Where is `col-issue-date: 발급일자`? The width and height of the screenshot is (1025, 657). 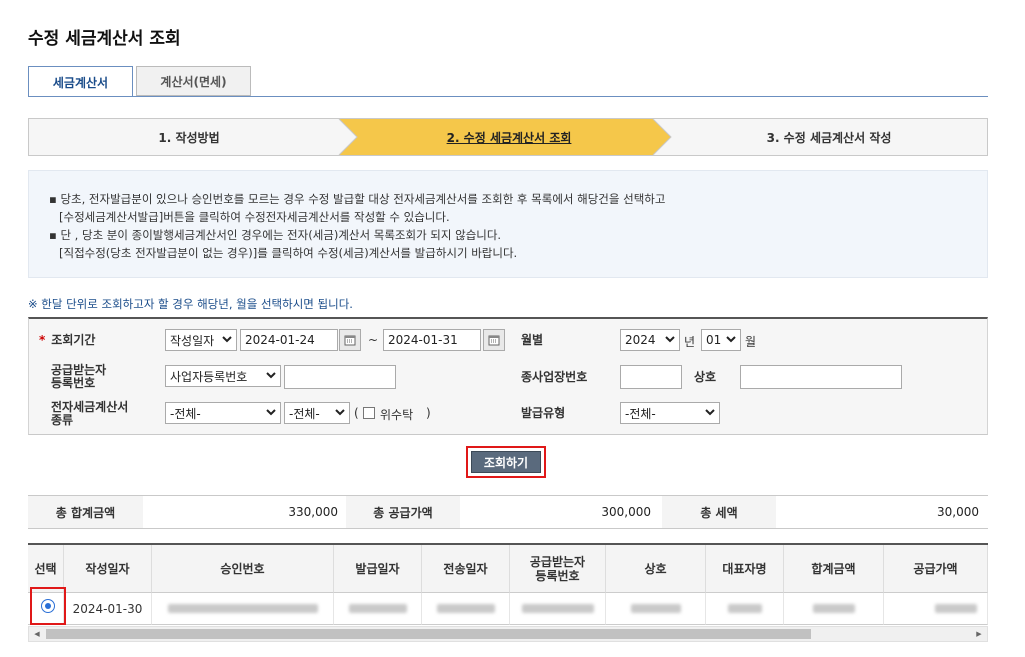 col-issue-date: 발급일자 is located at coordinates (378, 569).